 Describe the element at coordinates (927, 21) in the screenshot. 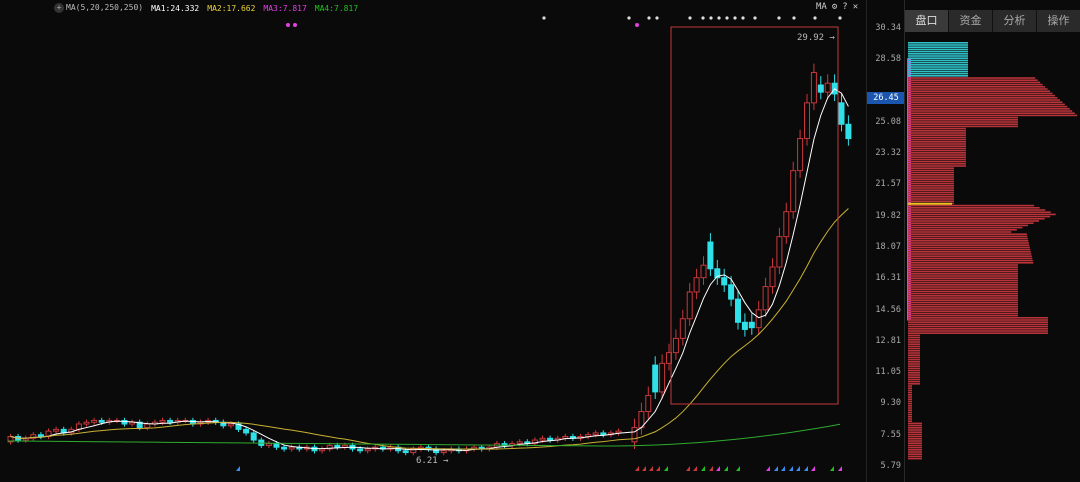

I see `tab-orderbook: 盘口` at that location.